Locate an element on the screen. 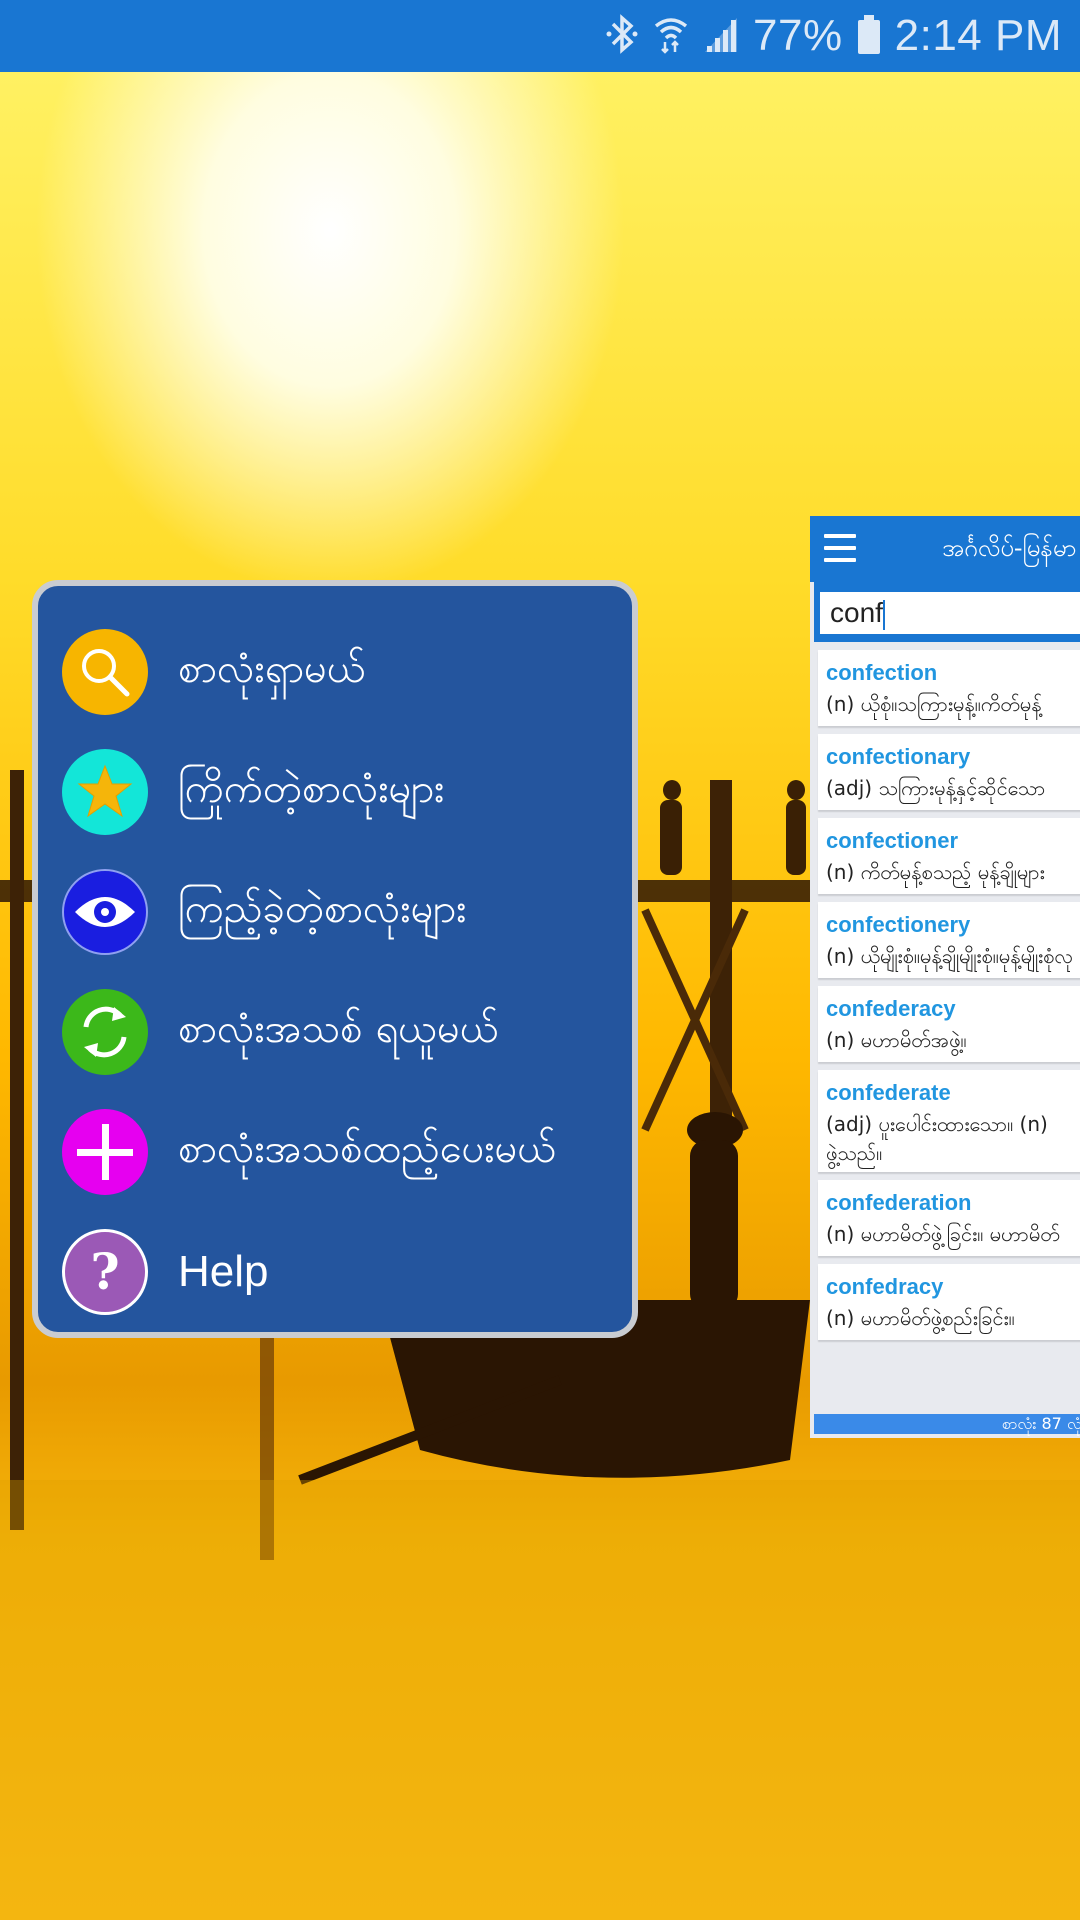 This screenshot has height=1920, width=1080. entry-definition: (n) ကိတ်မုန့်စသည့် မုန့်ချိုများ is located at coordinates (935, 872).